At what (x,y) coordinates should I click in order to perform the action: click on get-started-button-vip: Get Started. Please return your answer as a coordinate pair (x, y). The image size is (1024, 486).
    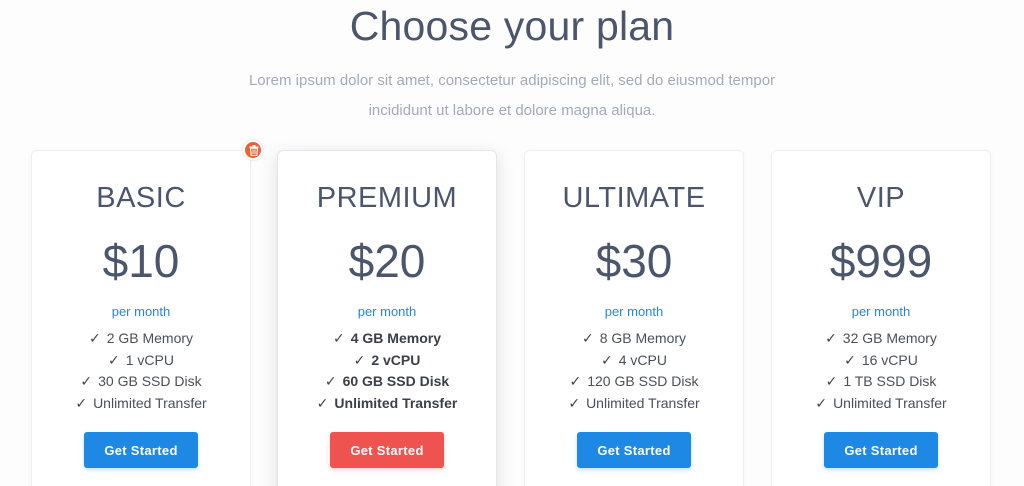
    Looking at the image, I should click on (881, 450).